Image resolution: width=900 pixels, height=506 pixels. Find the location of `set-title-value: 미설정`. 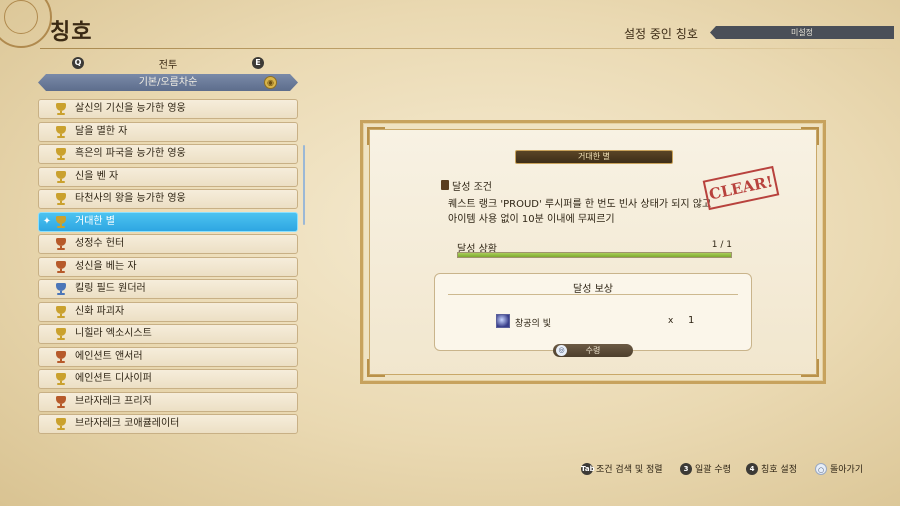

set-title-value: 미설정 is located at coordinates (802, 32).